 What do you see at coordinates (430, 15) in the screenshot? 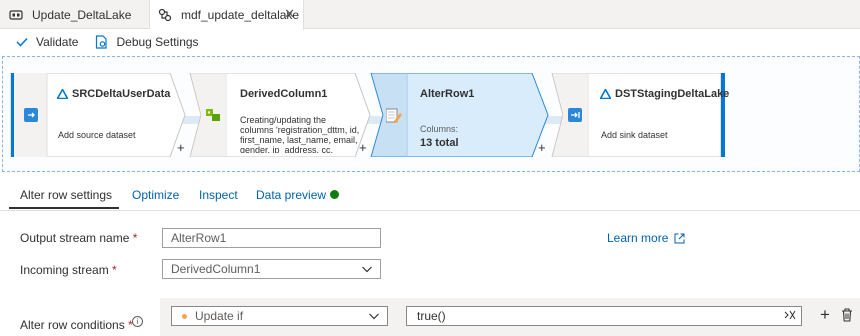
I see `document-tab-strip: Update_DeltaLake mdf_update_deltalake ✕` at bounding box center [430, 15].